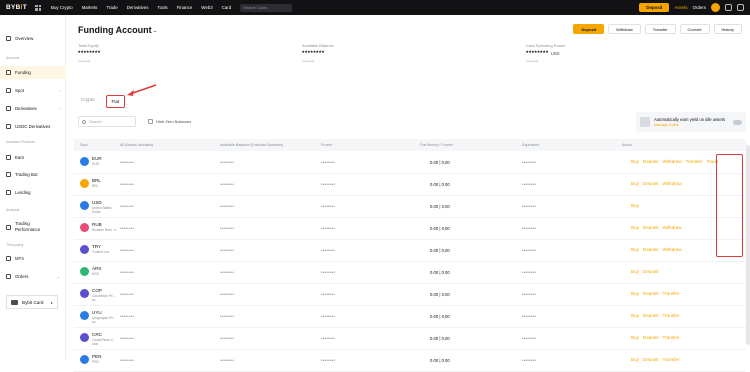 The image size is (750, 372). I want to click on convert-button: Convert, so click(694, 29).